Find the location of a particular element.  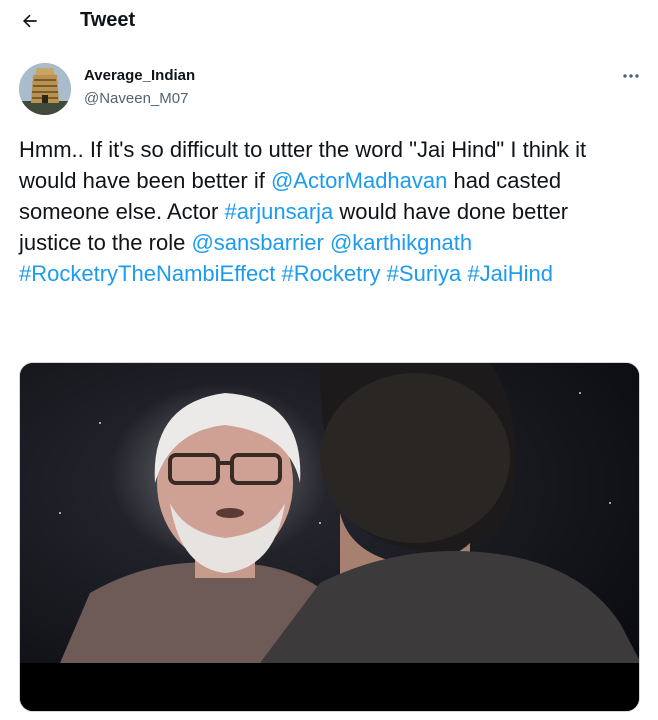

more-horizontal-icon is located at coordinates (631, 76).